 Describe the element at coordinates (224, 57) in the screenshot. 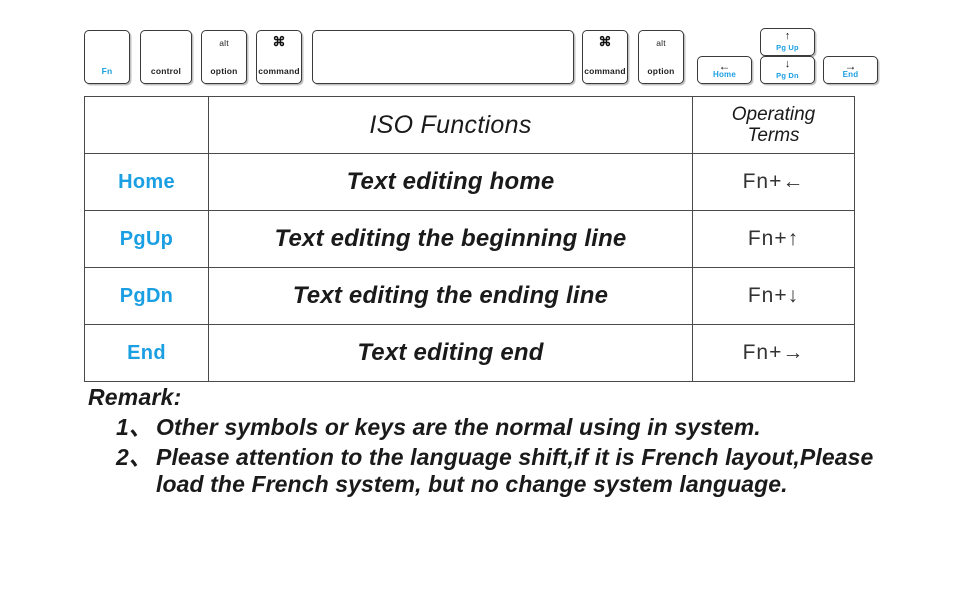

I see `key-alt-option: alt option` at that location.